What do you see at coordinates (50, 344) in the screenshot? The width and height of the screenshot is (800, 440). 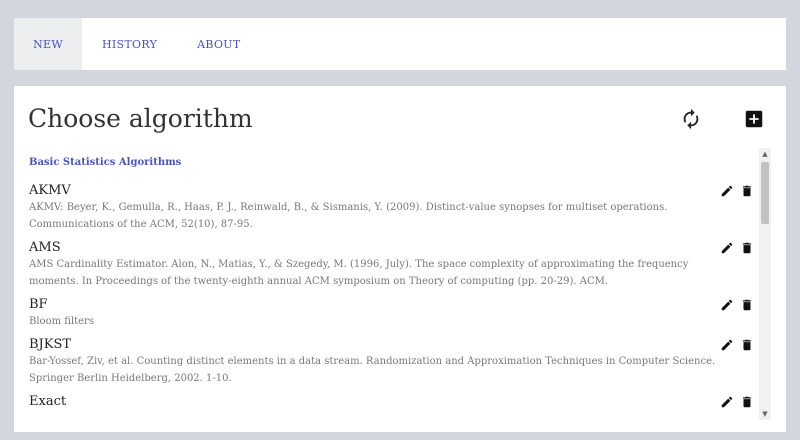 I see `algorithm-name: BJKST` at bounding box center [50, 344].